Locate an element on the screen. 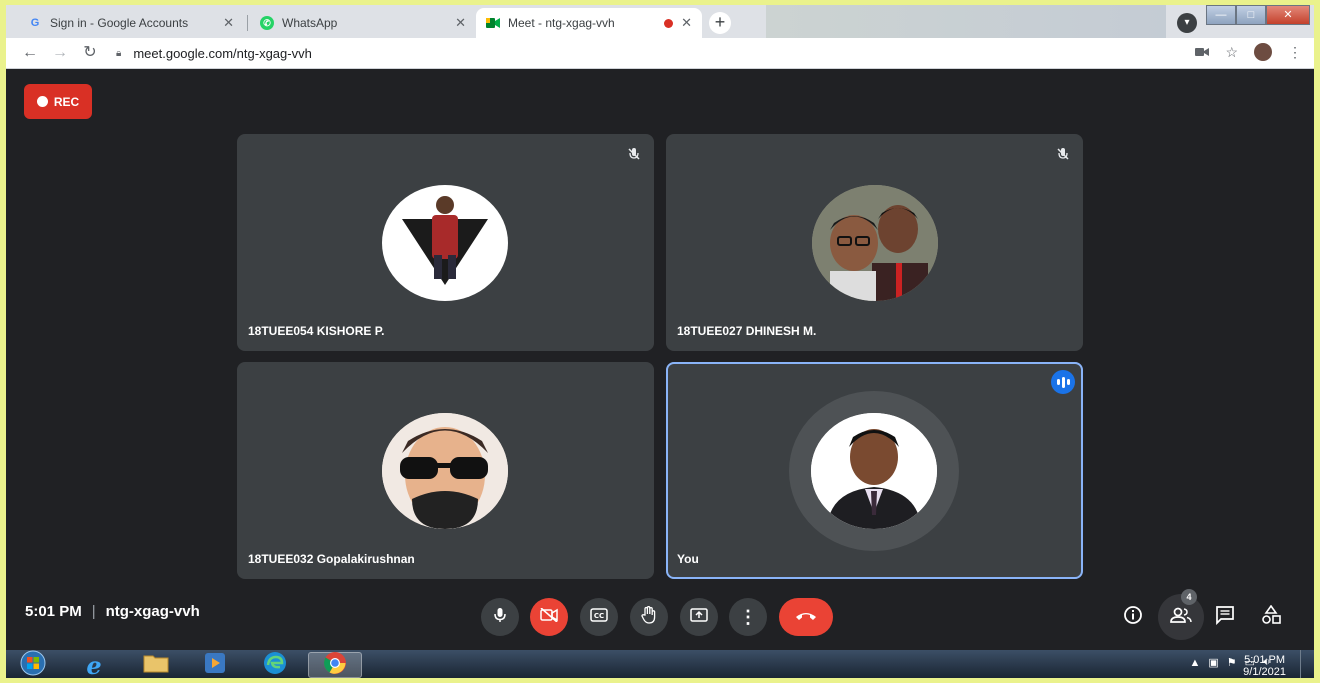 The width and height of the screenshot is (1320, 683). participant-name: 18TUEE054 KISHORE P. is located at coordinates (316, 331).